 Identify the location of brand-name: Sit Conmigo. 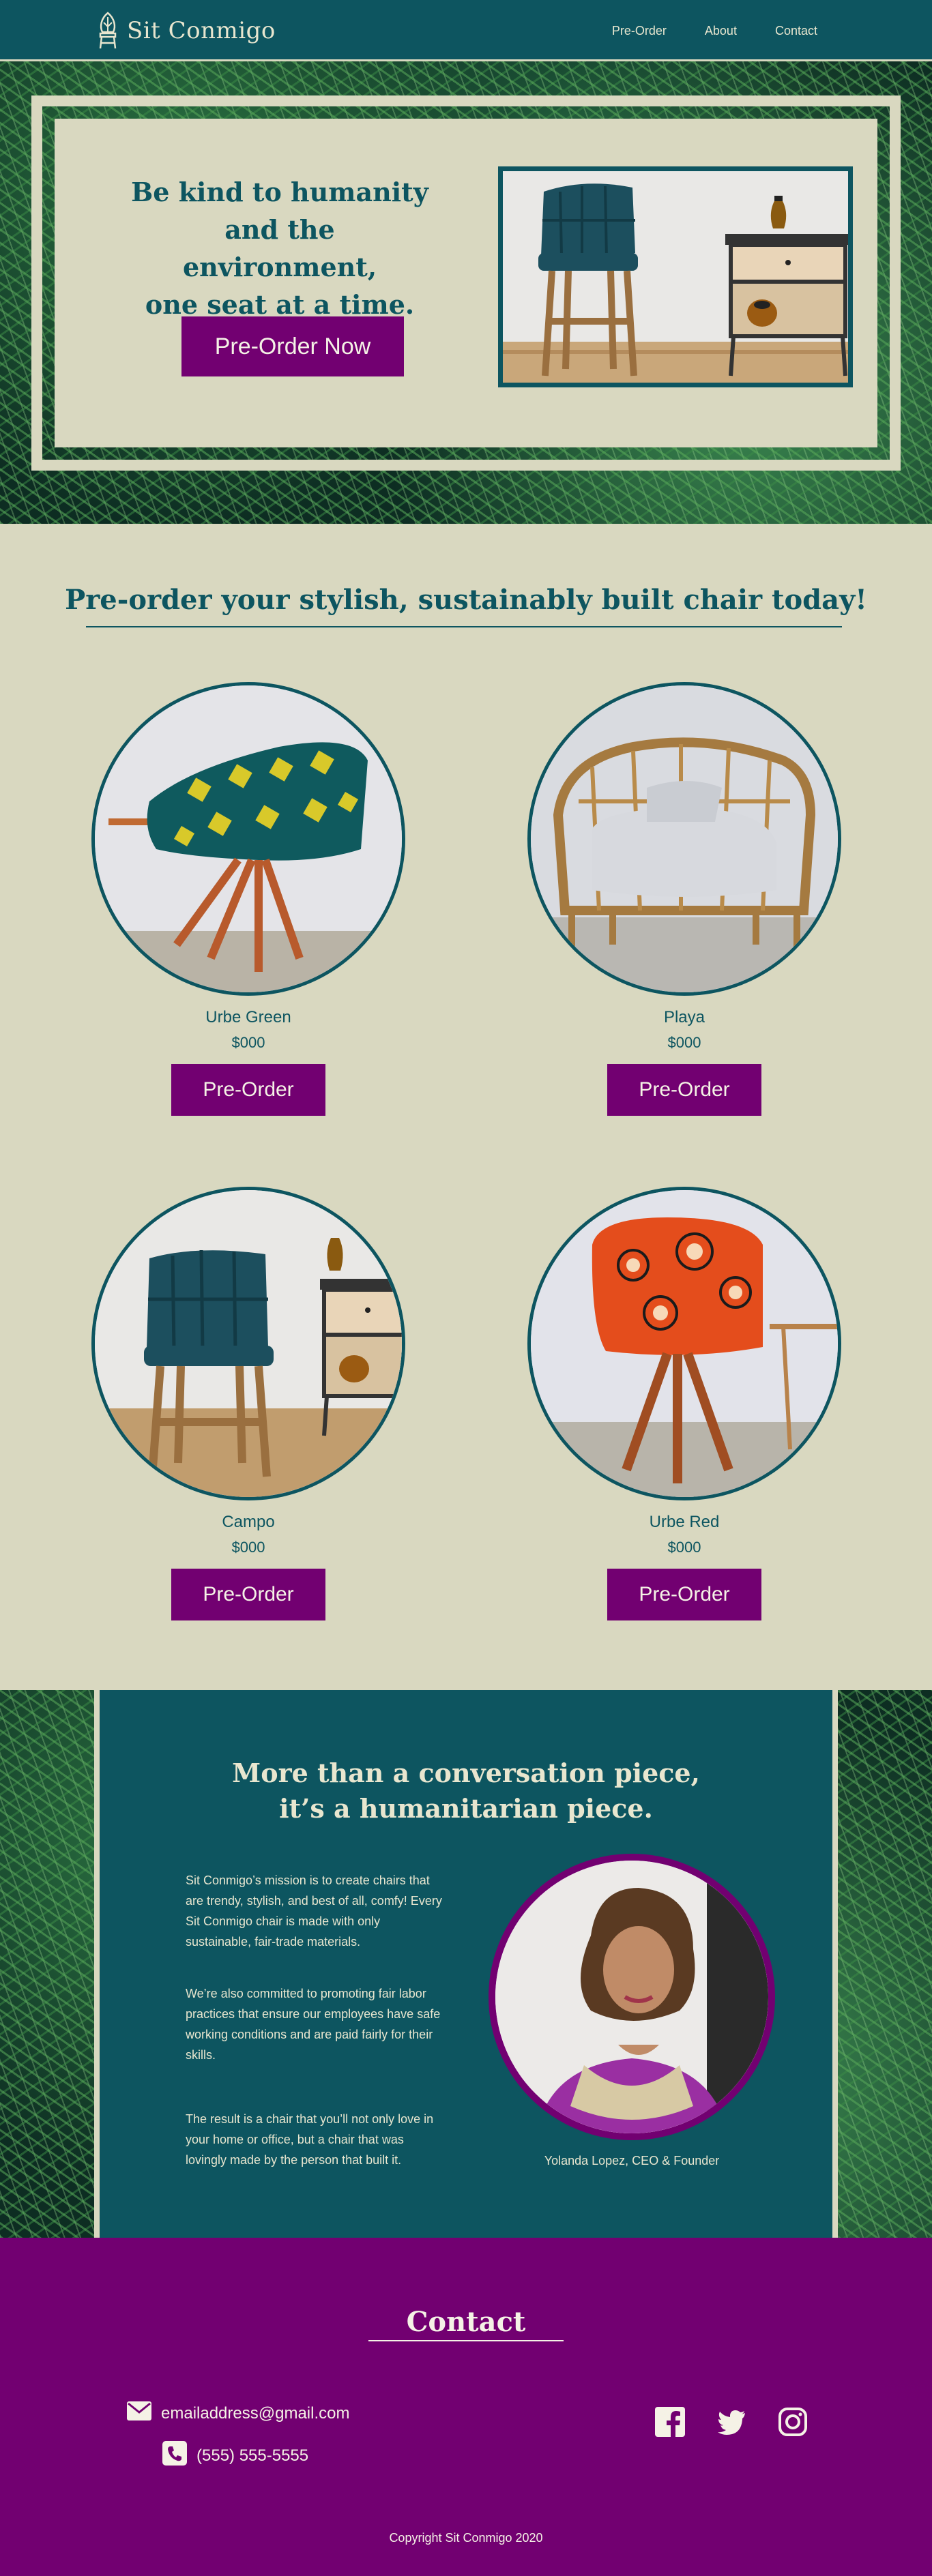
(201, 30).